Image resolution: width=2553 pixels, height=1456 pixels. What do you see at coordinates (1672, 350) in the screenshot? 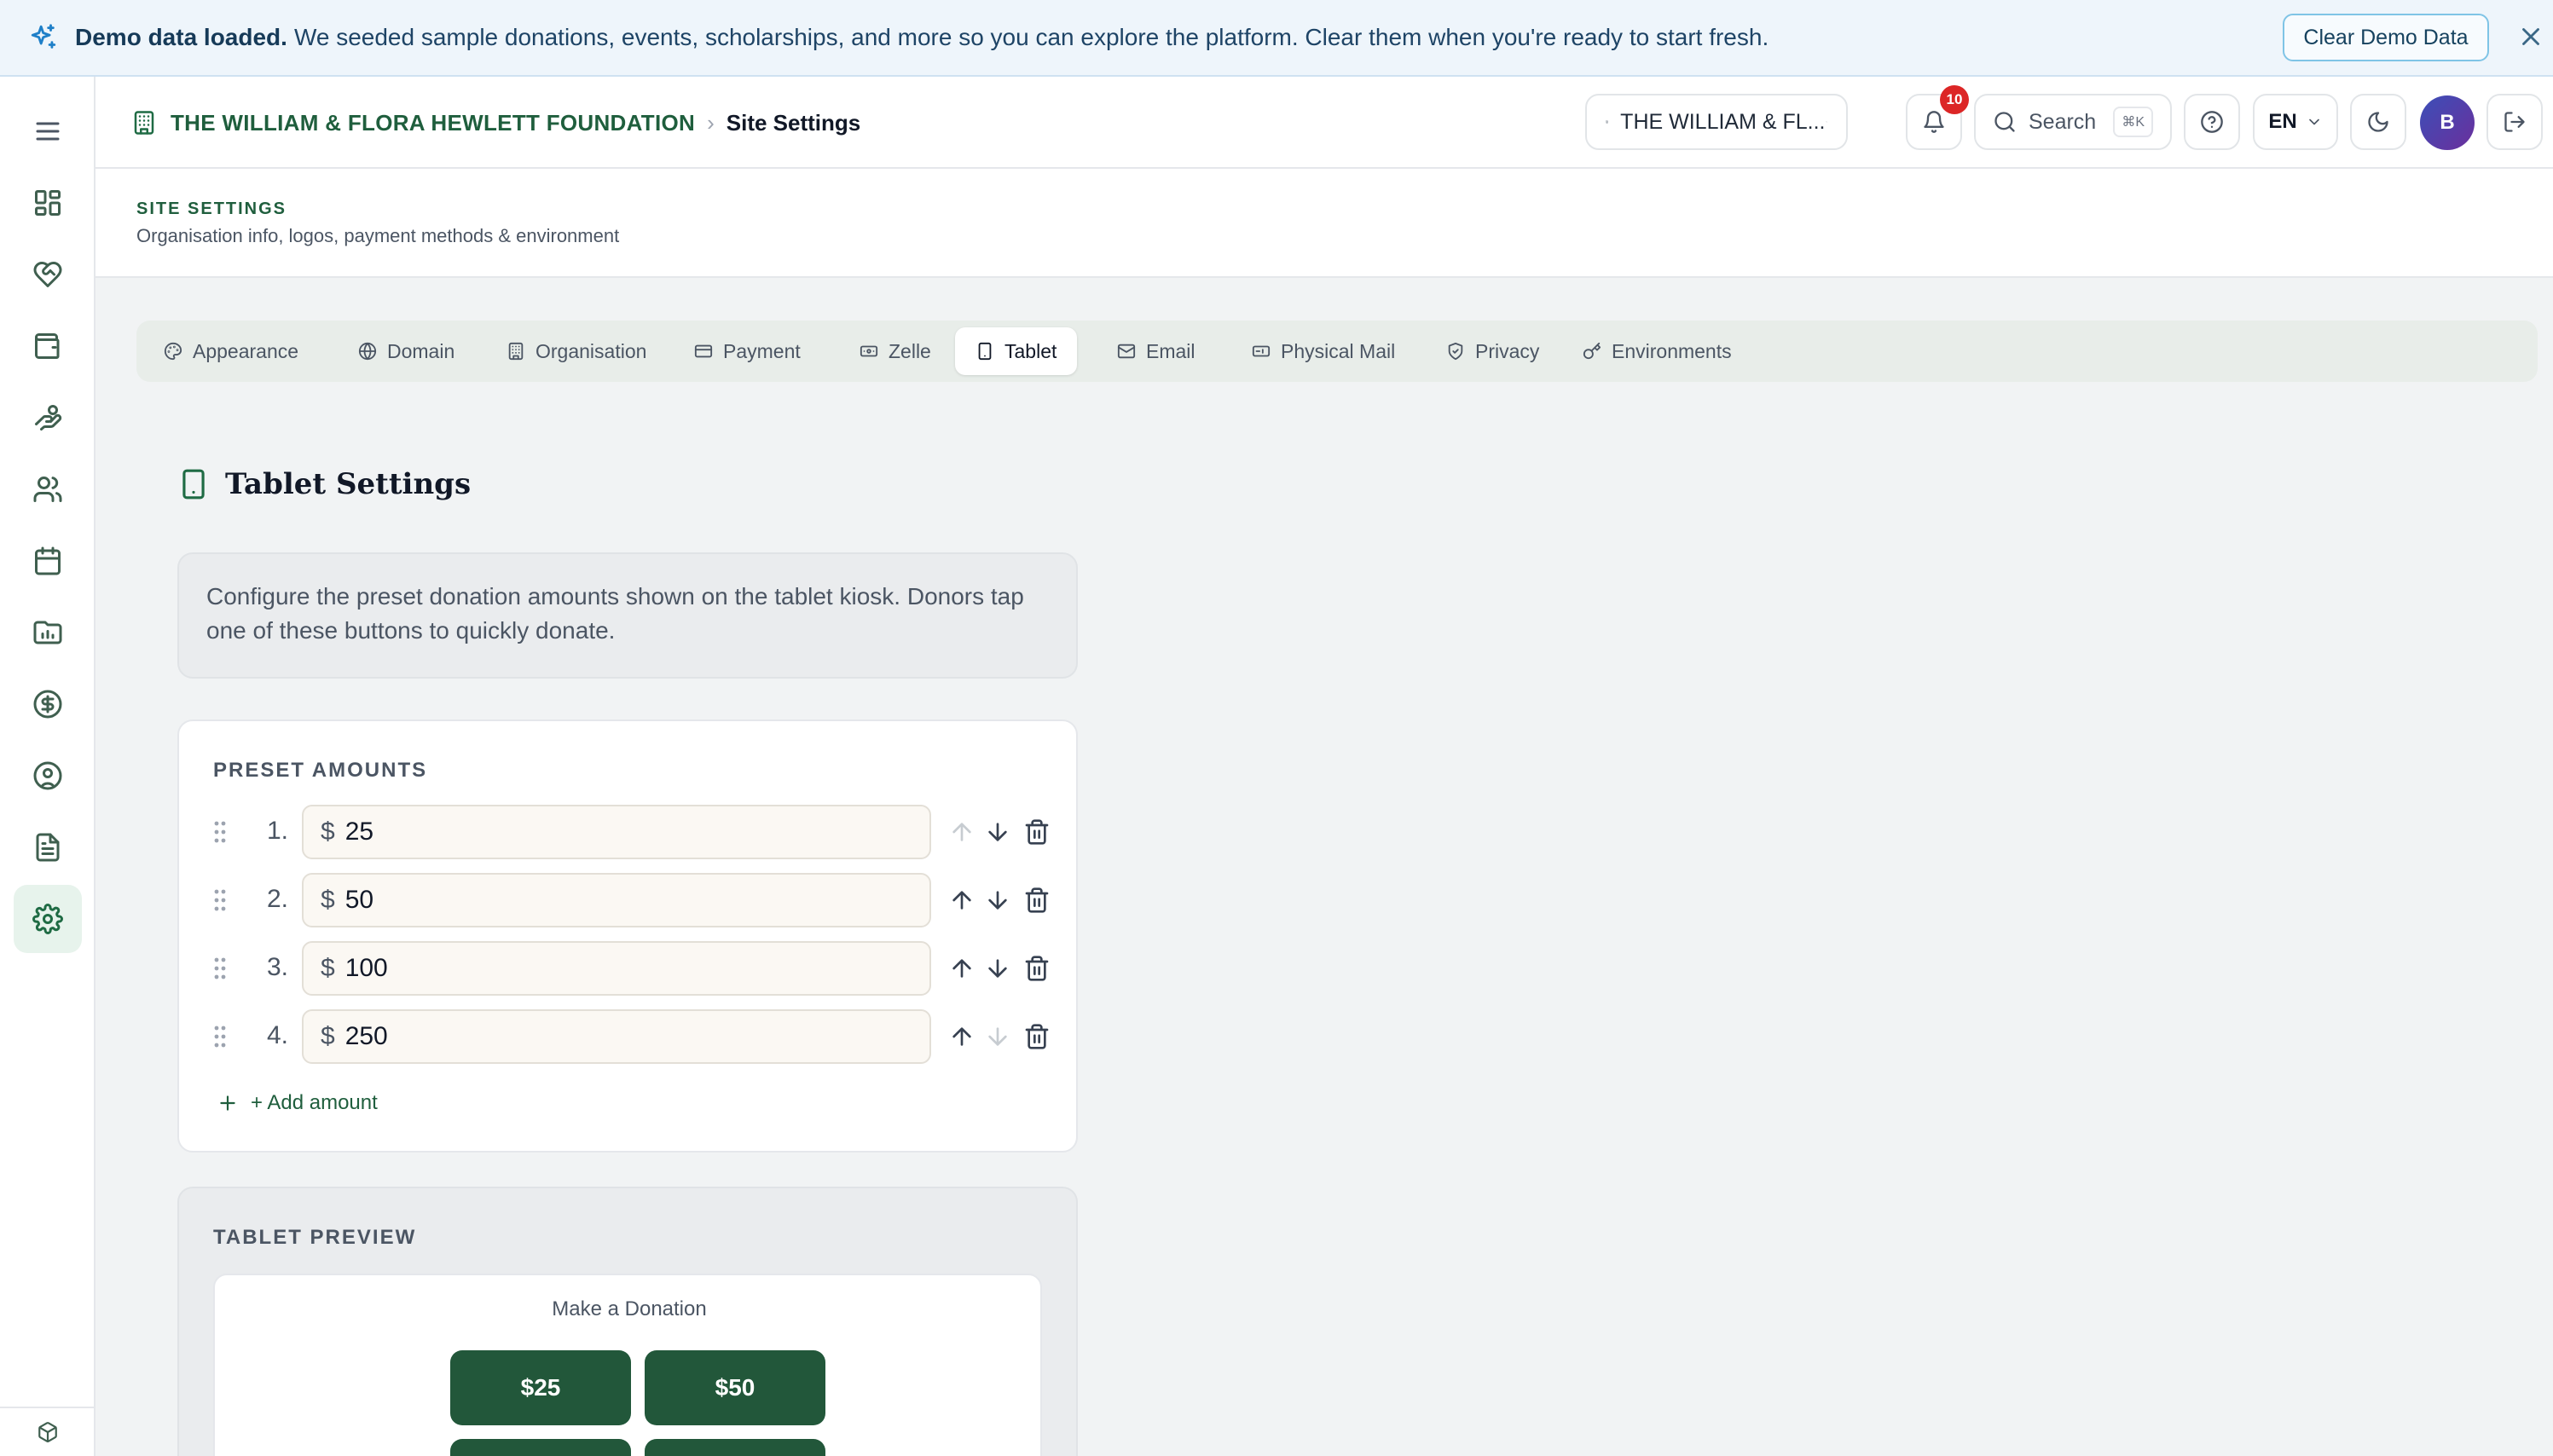
I see `tab-label: Environments` at bounding box center [1672, 350].